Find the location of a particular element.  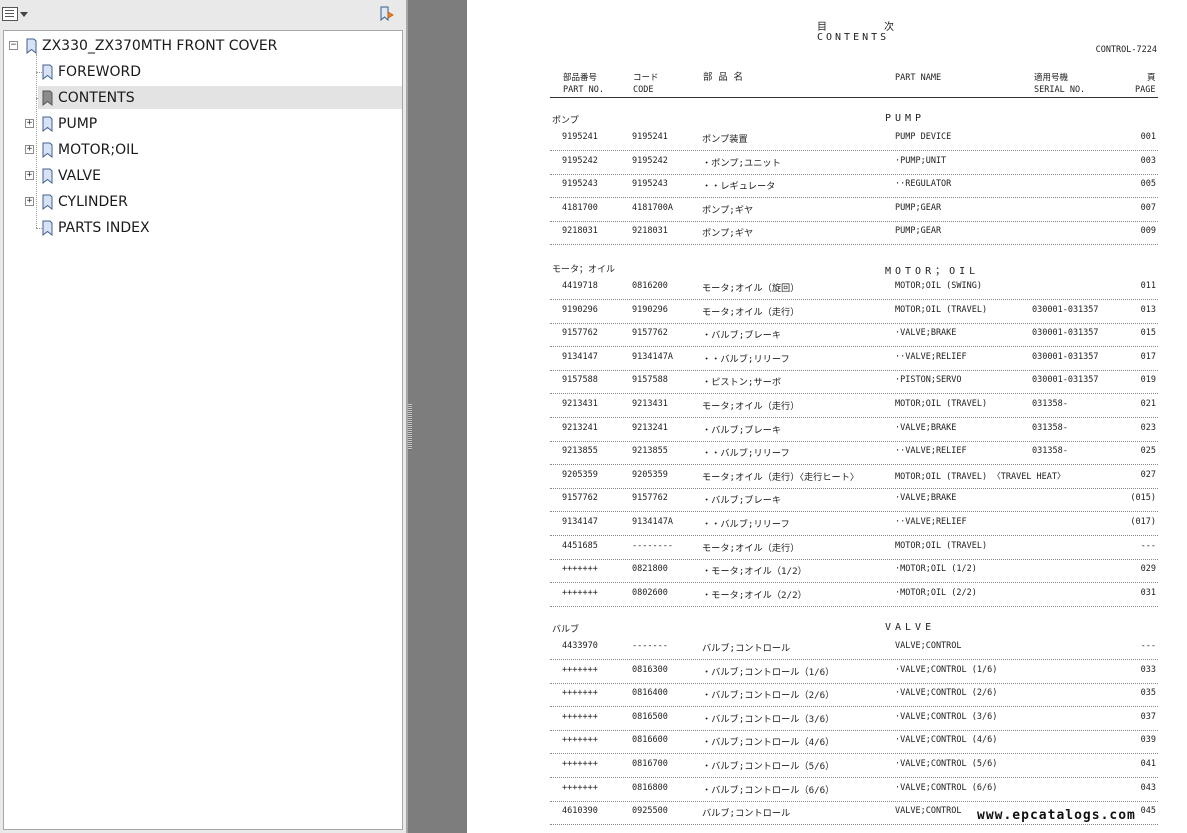

header-name-jp: 部 品 名 is located at coordinates (723, 77).